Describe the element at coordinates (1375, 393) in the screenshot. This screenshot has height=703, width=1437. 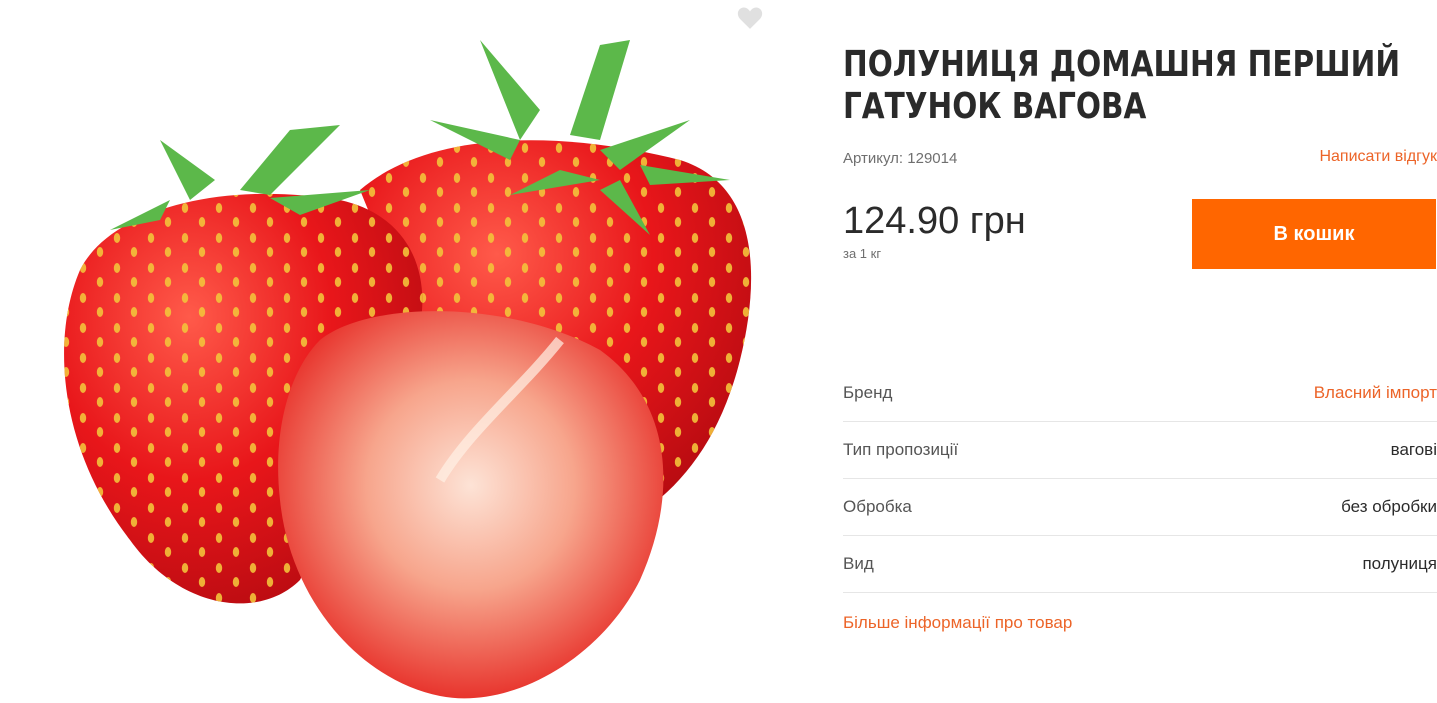
I see `brand-link: Власний імпорт` at that location.